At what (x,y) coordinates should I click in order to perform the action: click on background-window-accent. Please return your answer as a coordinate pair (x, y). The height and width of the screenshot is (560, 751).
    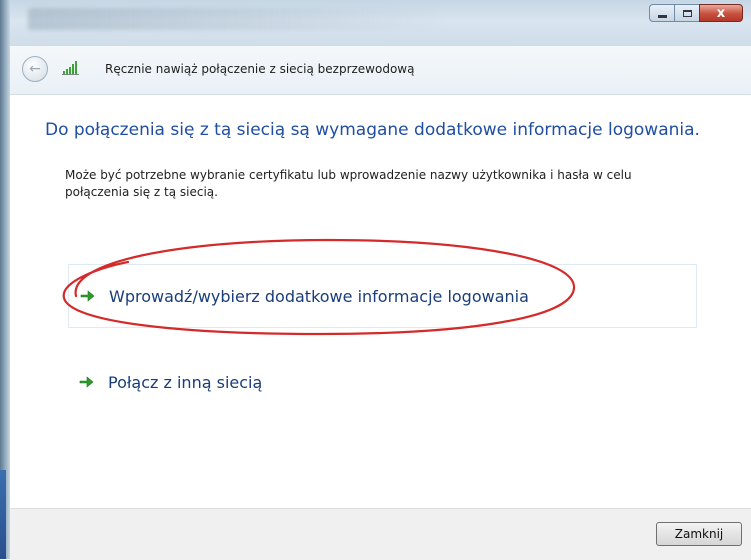
    Looking at the image, I should click on (3, 514).